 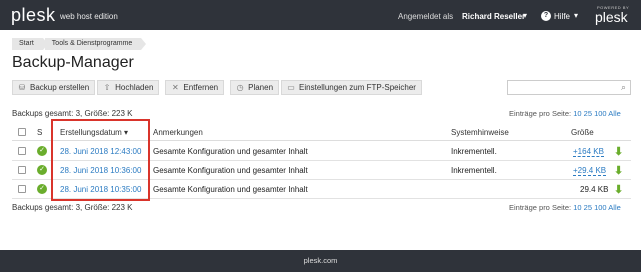 What do you see at coordinates (107, 87) in the screenshot?
I see `upload-icon: ⇧` at bounding box center [107, 87].